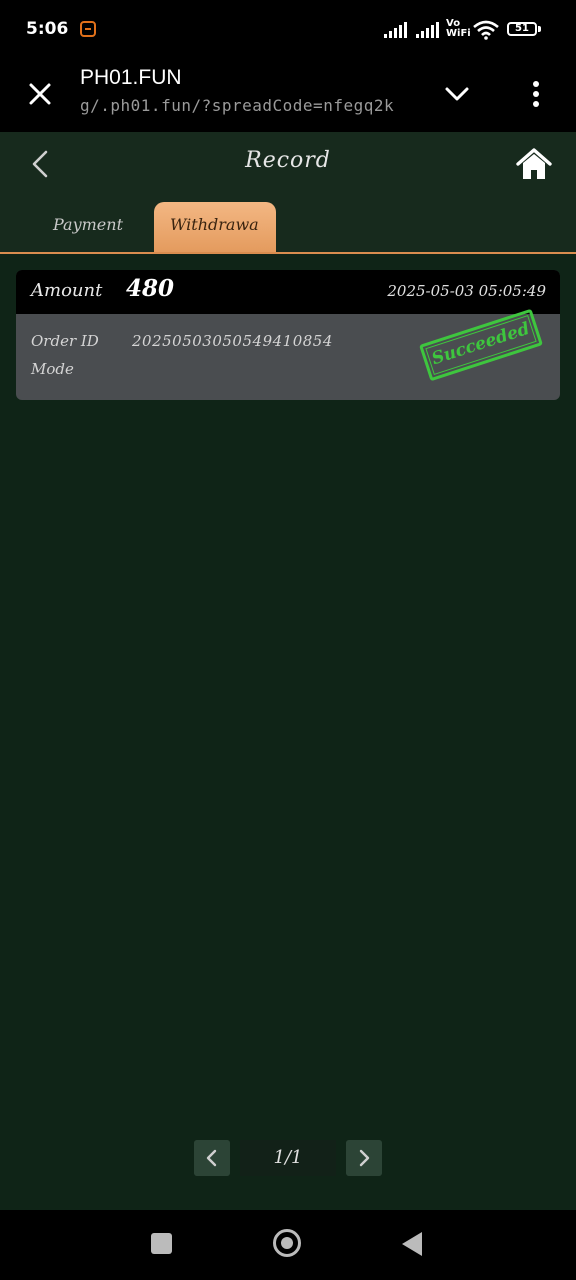 This screenshot has width=576, height=1280. I want to click on site-title: PH01.FUN, so click(131, 77).